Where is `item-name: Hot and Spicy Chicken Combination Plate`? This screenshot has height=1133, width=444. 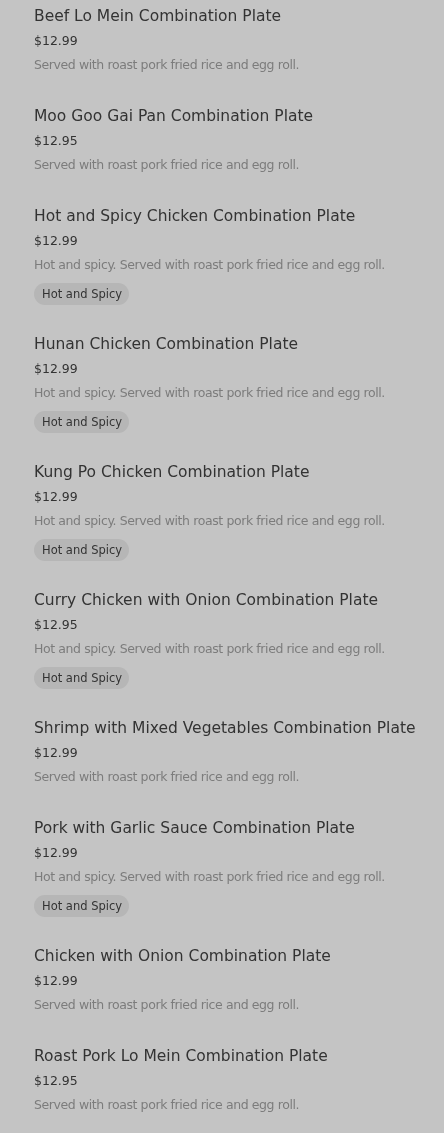
item-name: Hot and Spicy Chicken Combination Plate is located at coordinates (229, 216).